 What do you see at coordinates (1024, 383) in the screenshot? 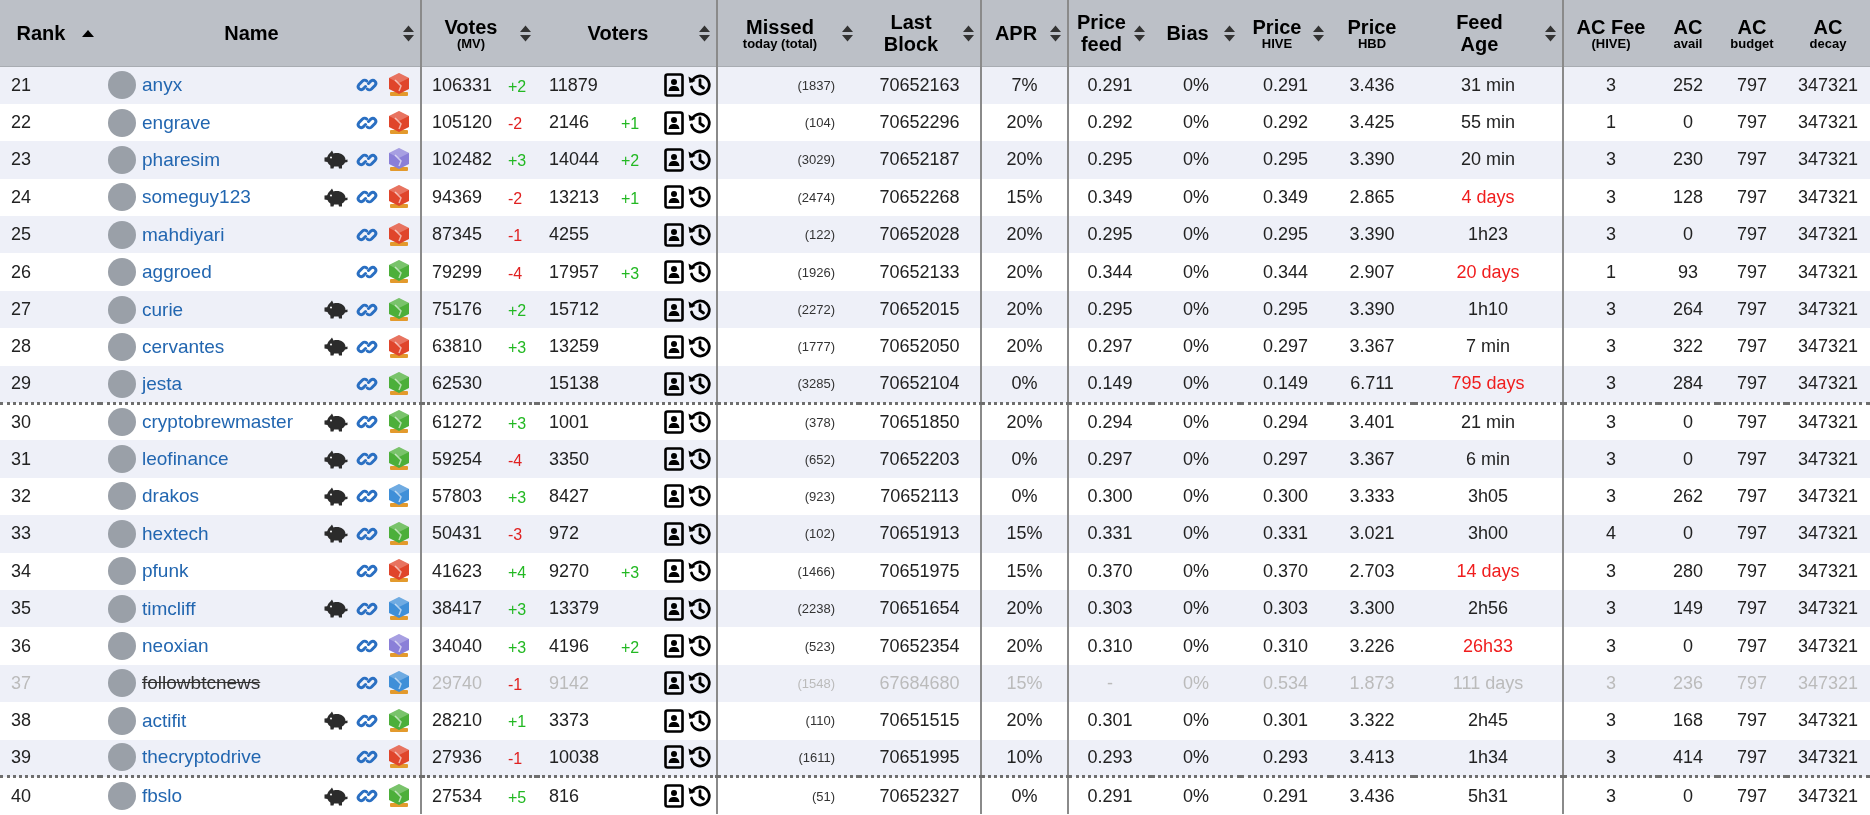
I see `apr-value: 0%` at bounding box center [1024, 383].